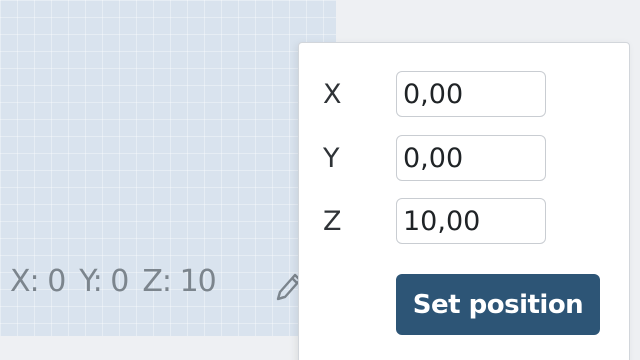 Image resolution: width=640 pixels, height=360 pixels. I want to click on field-row-y: Y, so click(464, 159).